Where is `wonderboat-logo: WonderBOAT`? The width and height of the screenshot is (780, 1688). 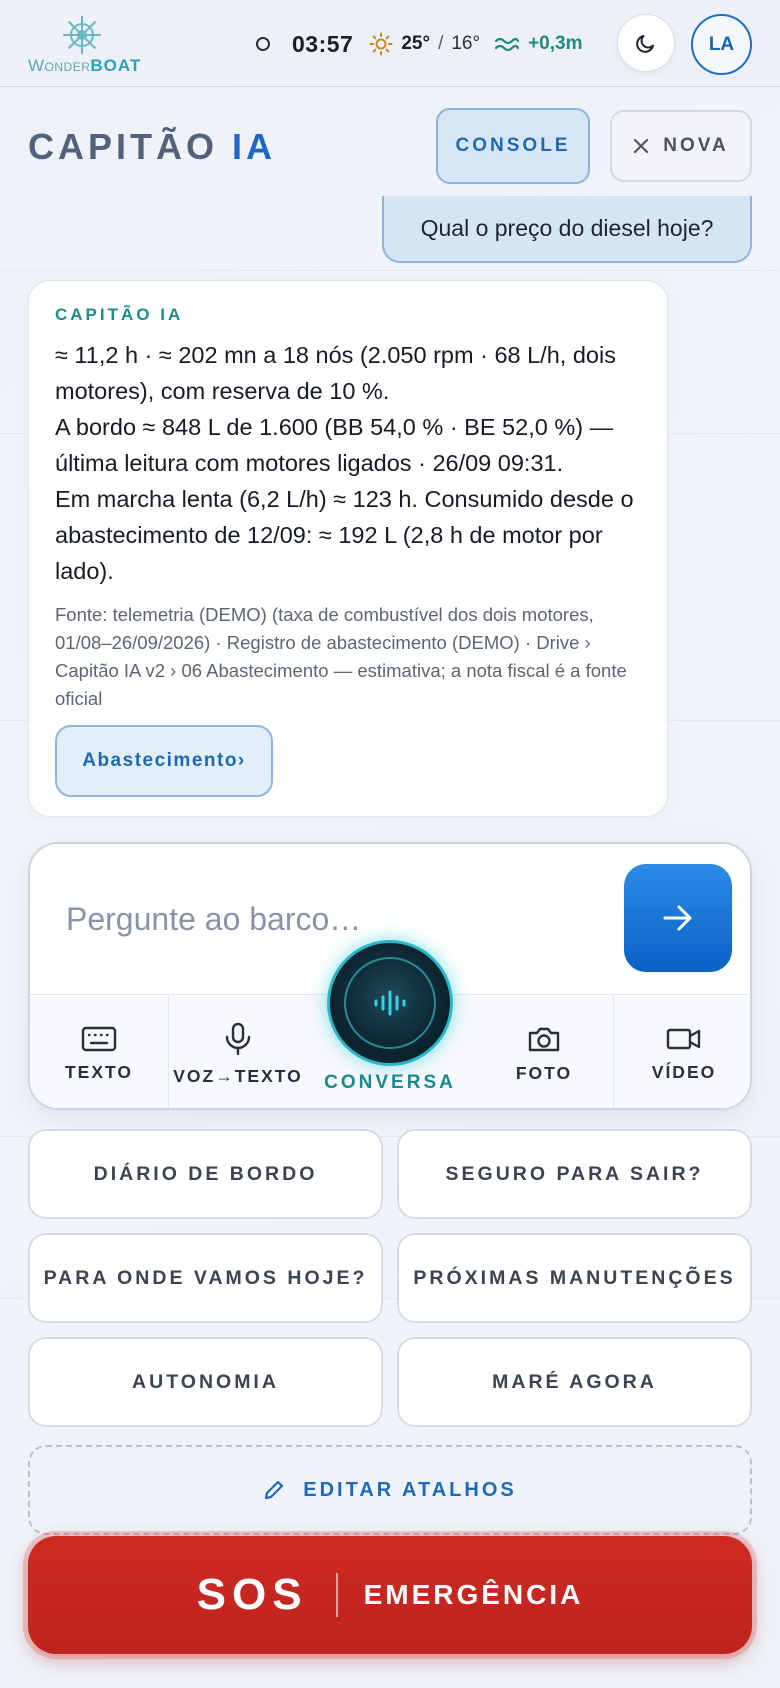 wonderboat-logo: WonderBOAT is located at coordinates (86, 44).